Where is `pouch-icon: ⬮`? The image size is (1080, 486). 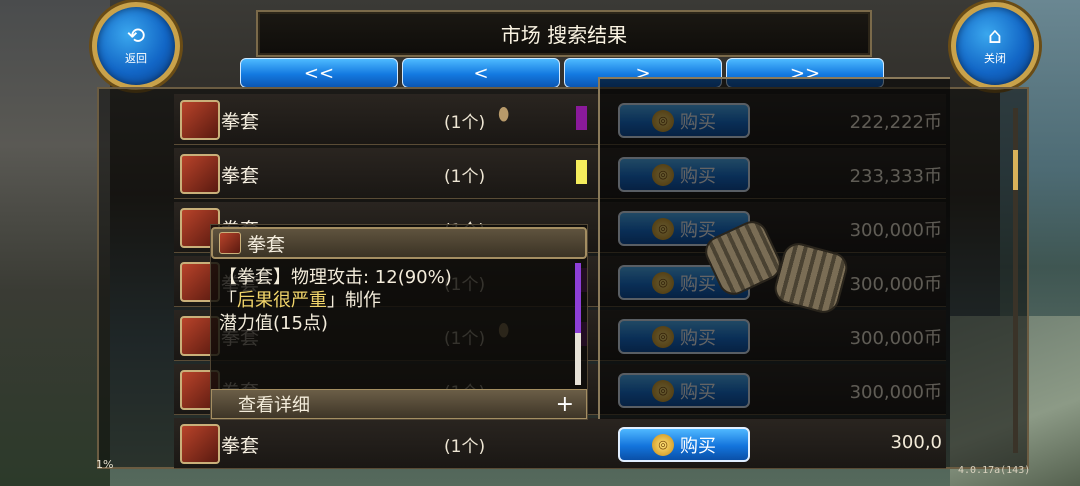 pouch-icon: ⬮ is located at coordinates (504, 114).